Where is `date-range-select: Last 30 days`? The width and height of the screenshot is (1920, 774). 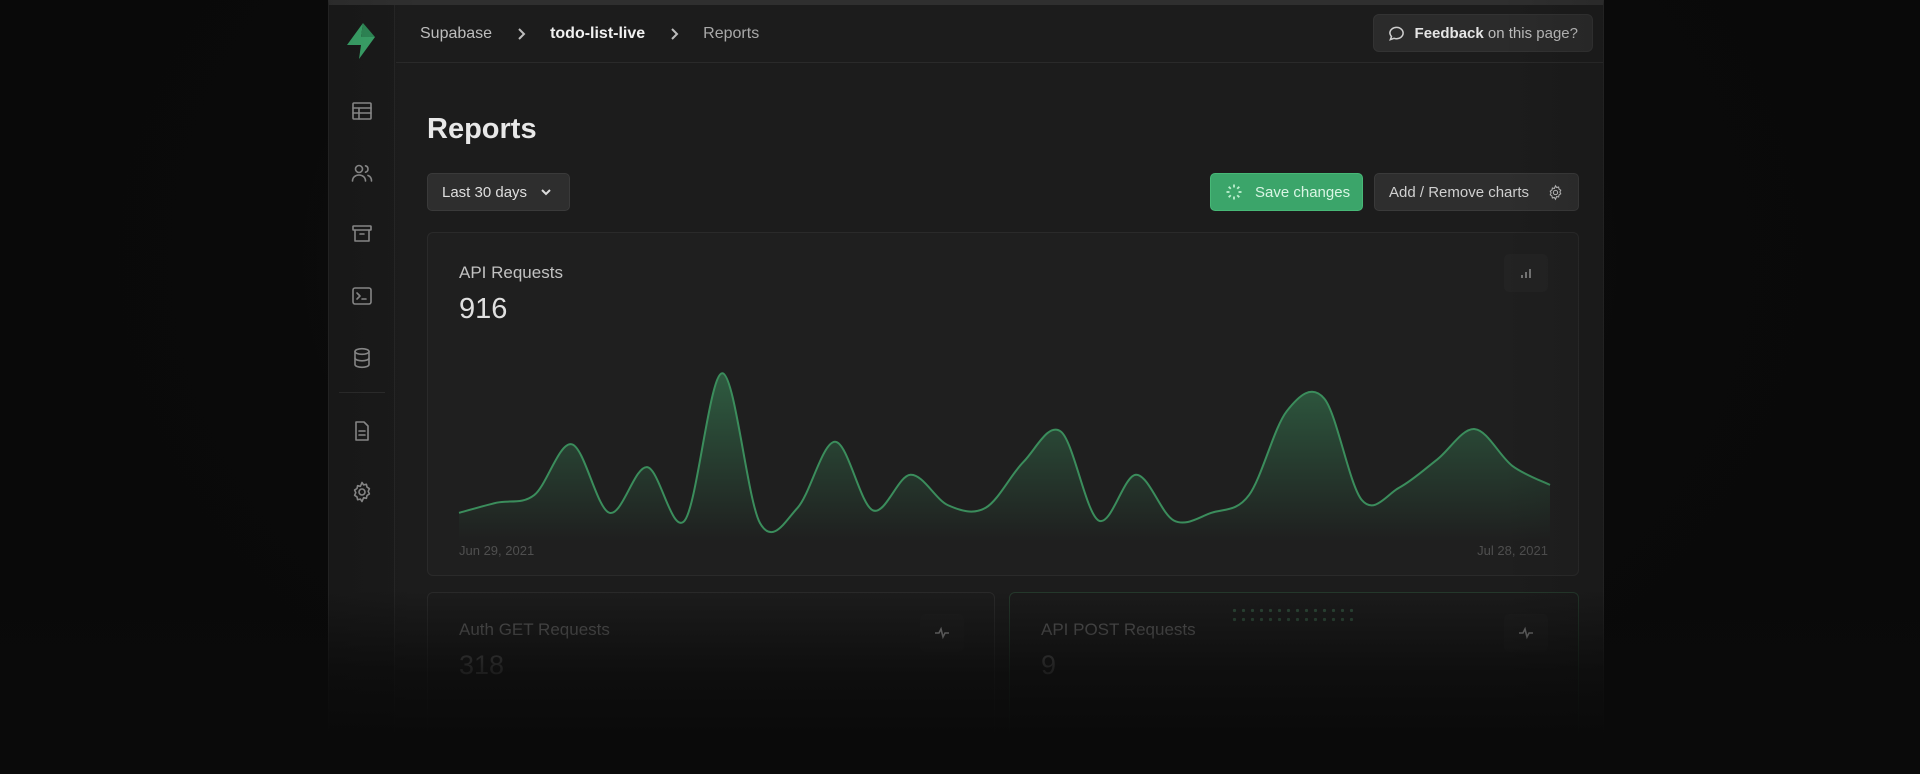 date-range-select: Last 30 days is located at coordinates (498, 192).